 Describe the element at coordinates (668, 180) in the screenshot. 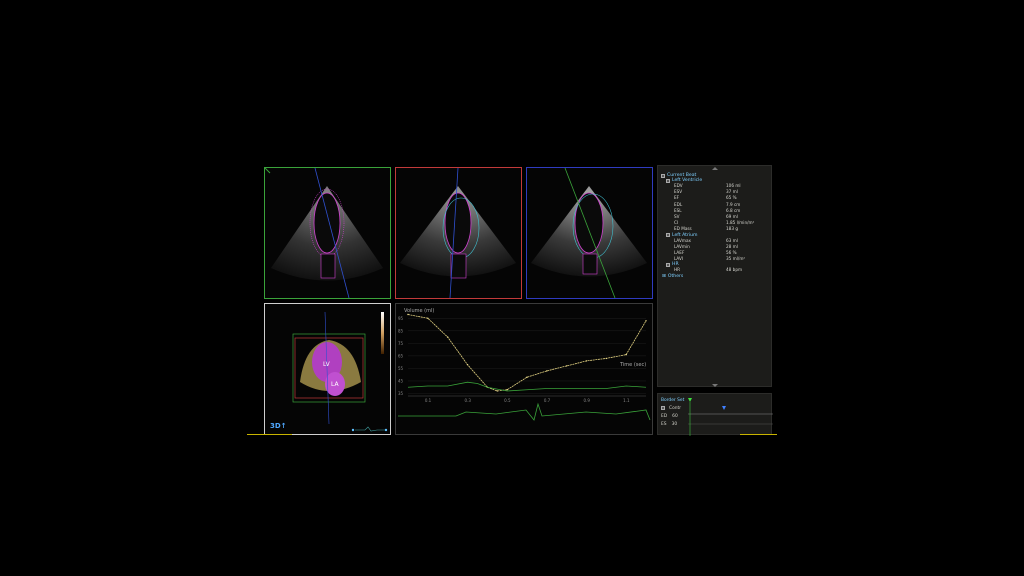

I see `lv-checkbox` at that location.